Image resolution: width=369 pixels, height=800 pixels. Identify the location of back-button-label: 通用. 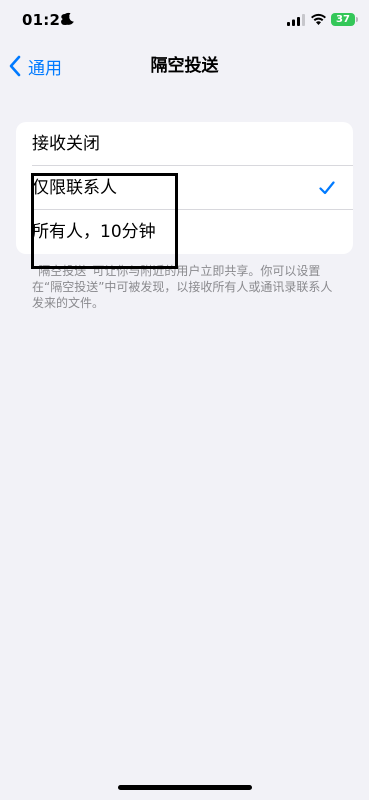
(45, 68).